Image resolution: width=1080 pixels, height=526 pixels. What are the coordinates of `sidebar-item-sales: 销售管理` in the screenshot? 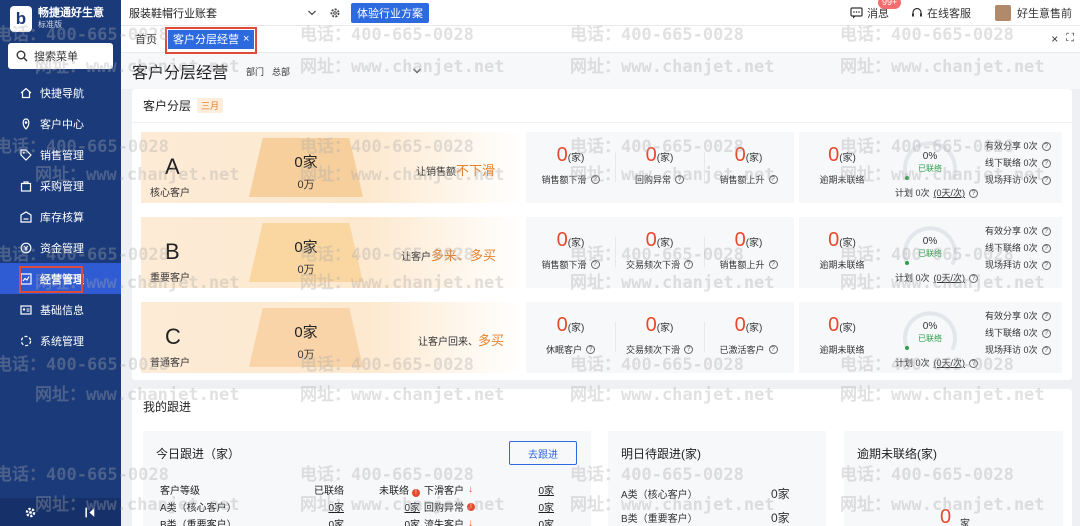 It's located at (60, 154).